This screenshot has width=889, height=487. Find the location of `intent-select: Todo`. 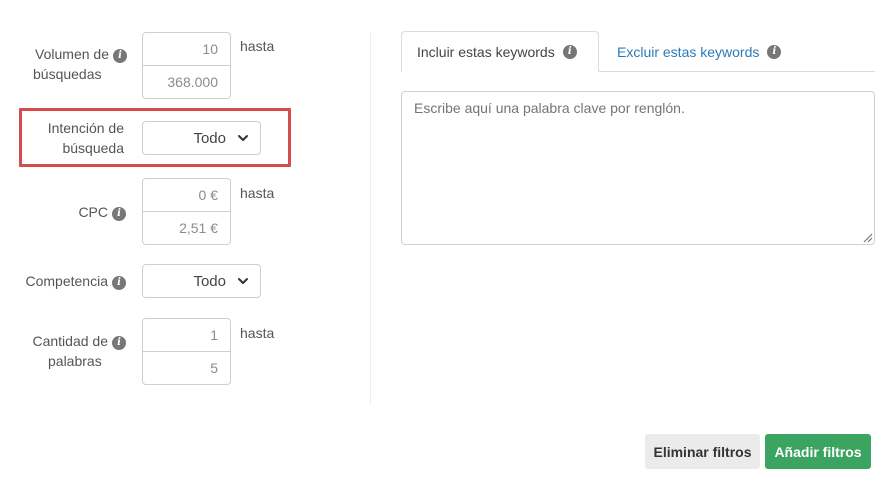

intent-select: Todo is located at coordinates (201, 138).